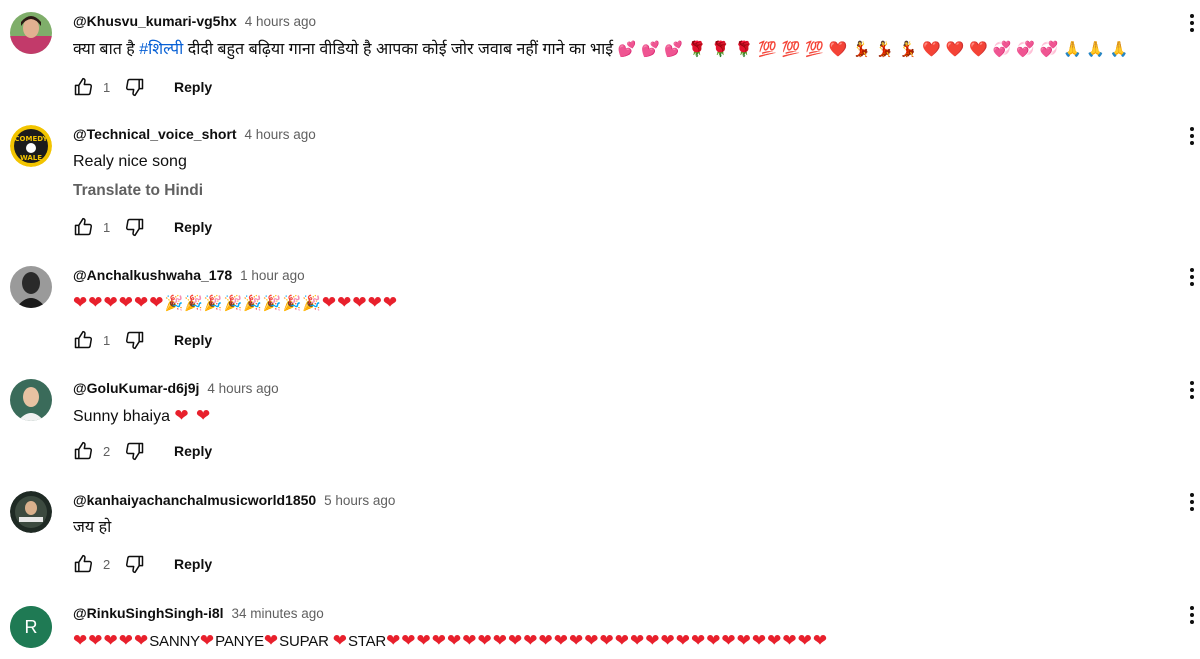 The width and height of the screenshot is (1200, 659). I want to click on comment-header: @Anchalkushwaha_178 1 hour ago, so click(189, 275).